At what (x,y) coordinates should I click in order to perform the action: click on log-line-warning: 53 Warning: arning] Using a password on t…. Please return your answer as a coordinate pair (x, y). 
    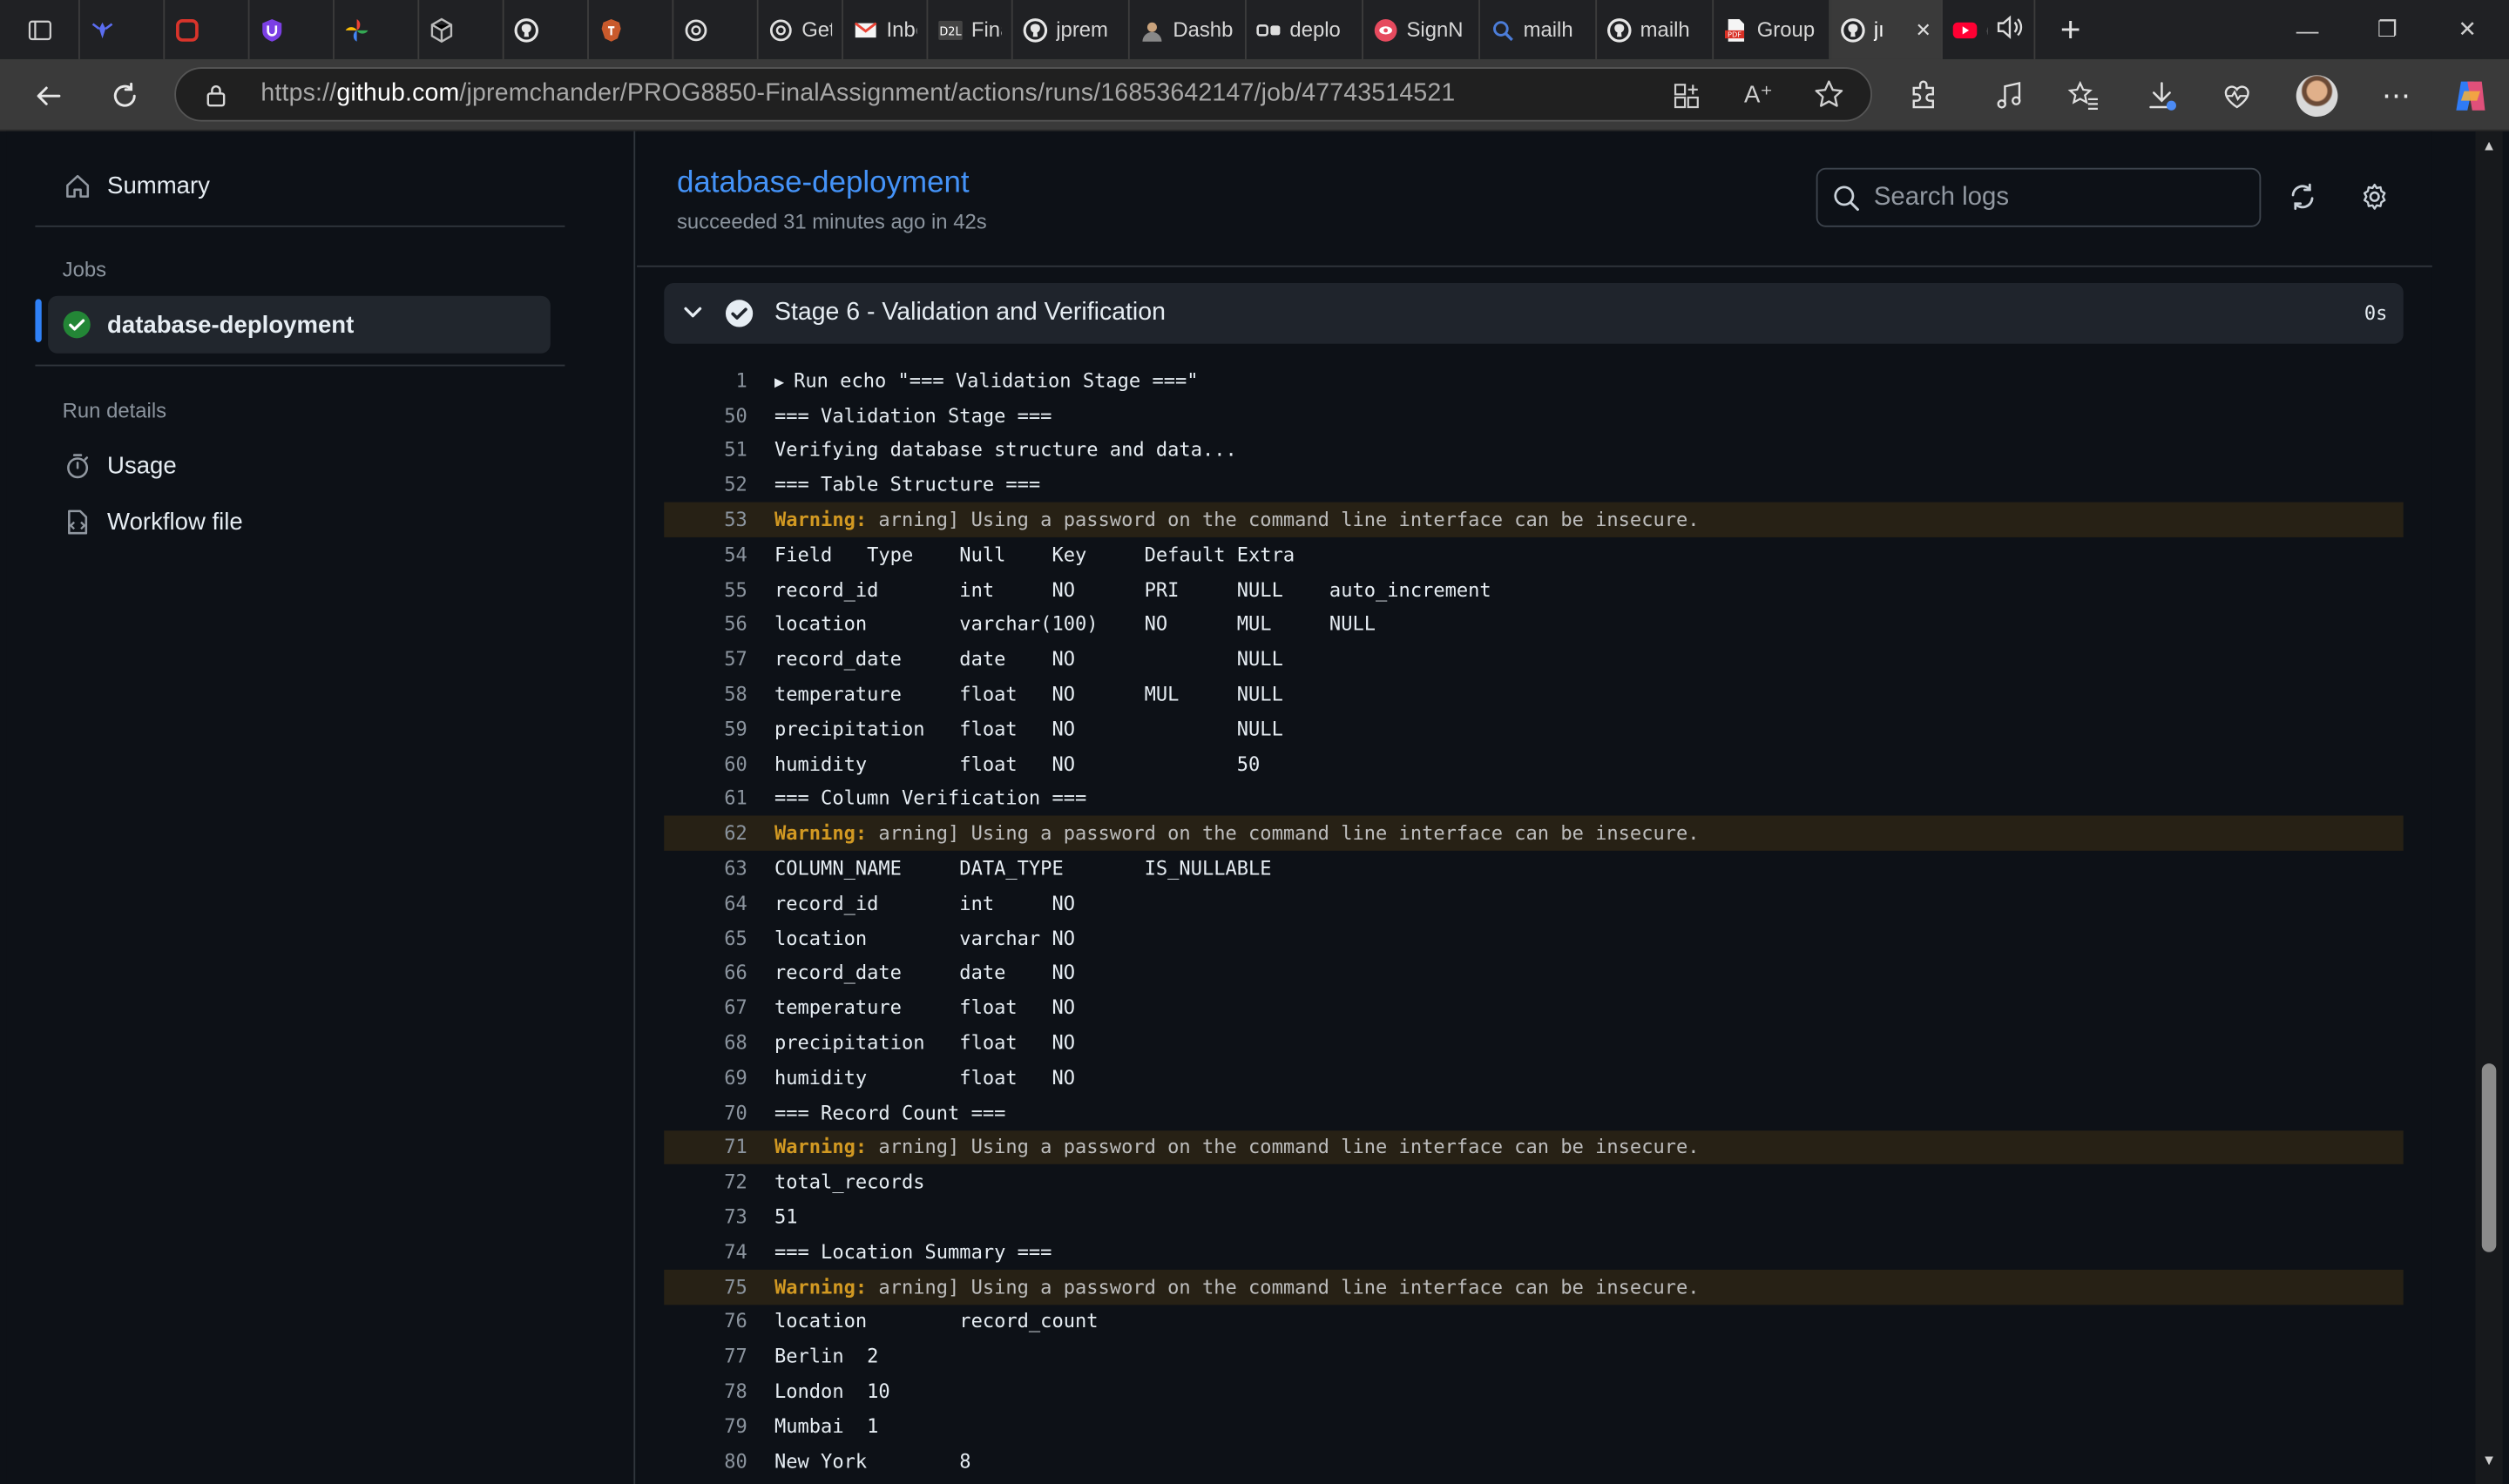
    Looking at the image, I should click on (1534, 519).